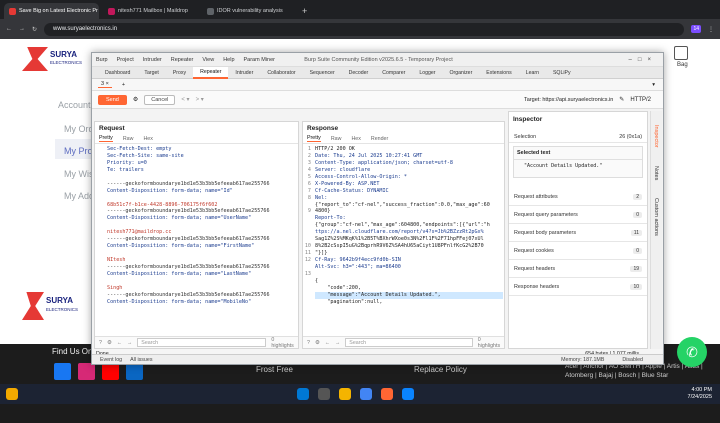 Image resolution: width=720 pixels, height=423 pixels. I want to click on window-controls-icon: –□×, so click(643, 60).